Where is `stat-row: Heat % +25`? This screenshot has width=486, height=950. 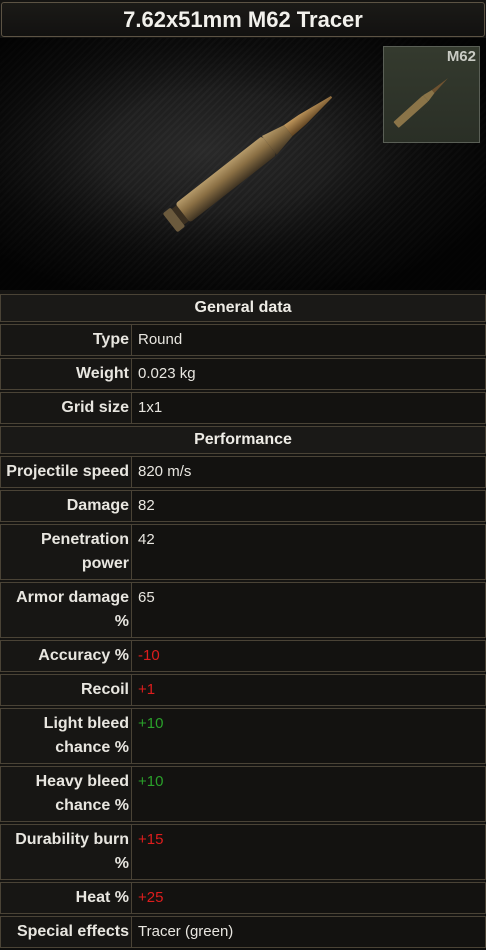
stat-row: Heat % +25 is located at coordinates (243, 898).